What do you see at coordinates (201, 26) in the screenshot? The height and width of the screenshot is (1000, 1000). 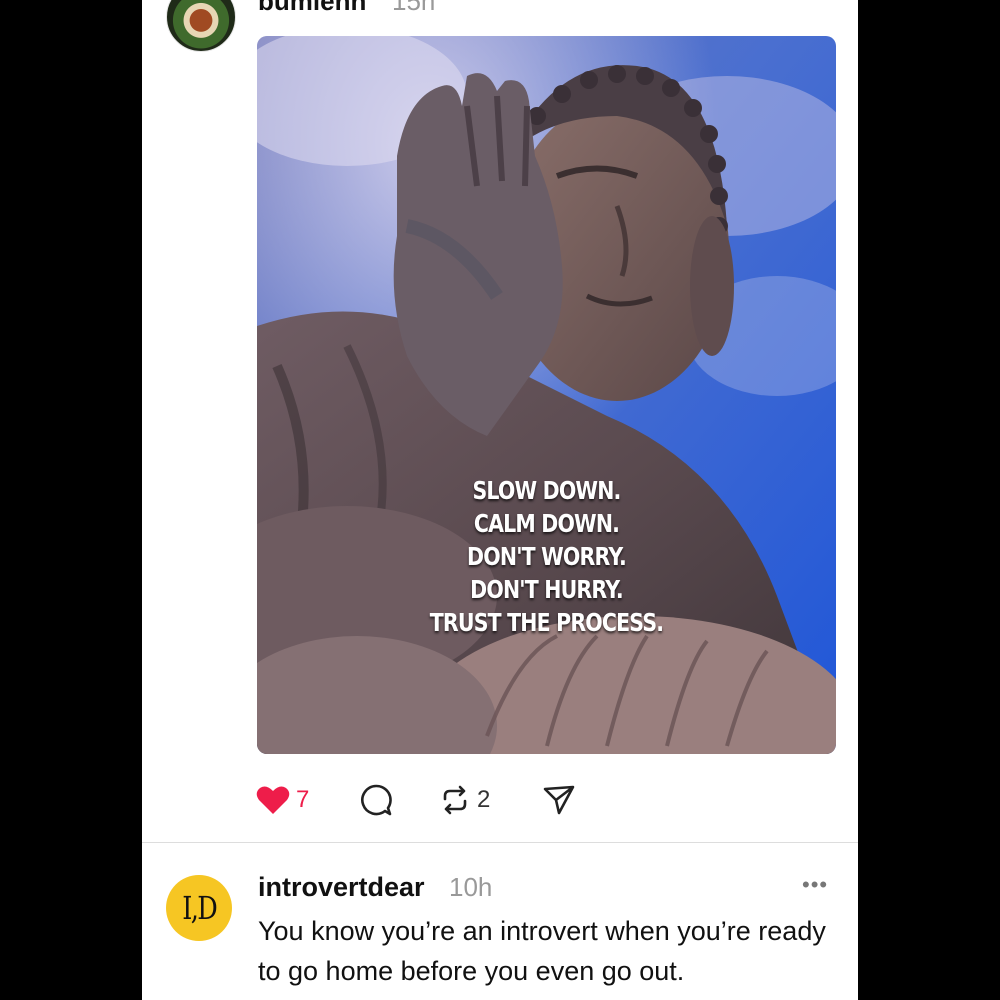 I see `avatar` at bounding box center [201, 26].